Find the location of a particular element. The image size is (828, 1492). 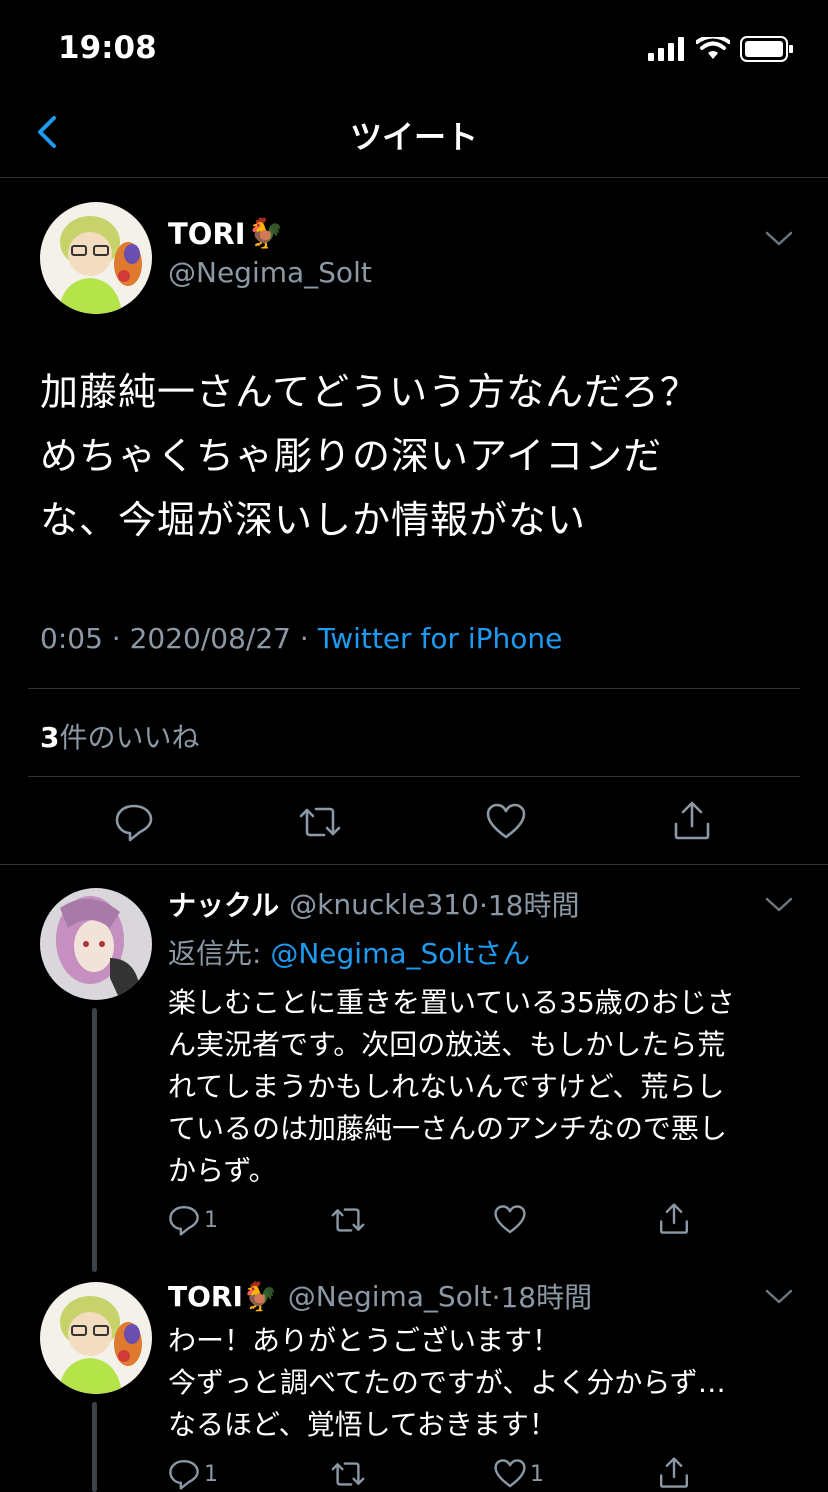

status-bar: 19:08 is located at coordinates (414, 50).